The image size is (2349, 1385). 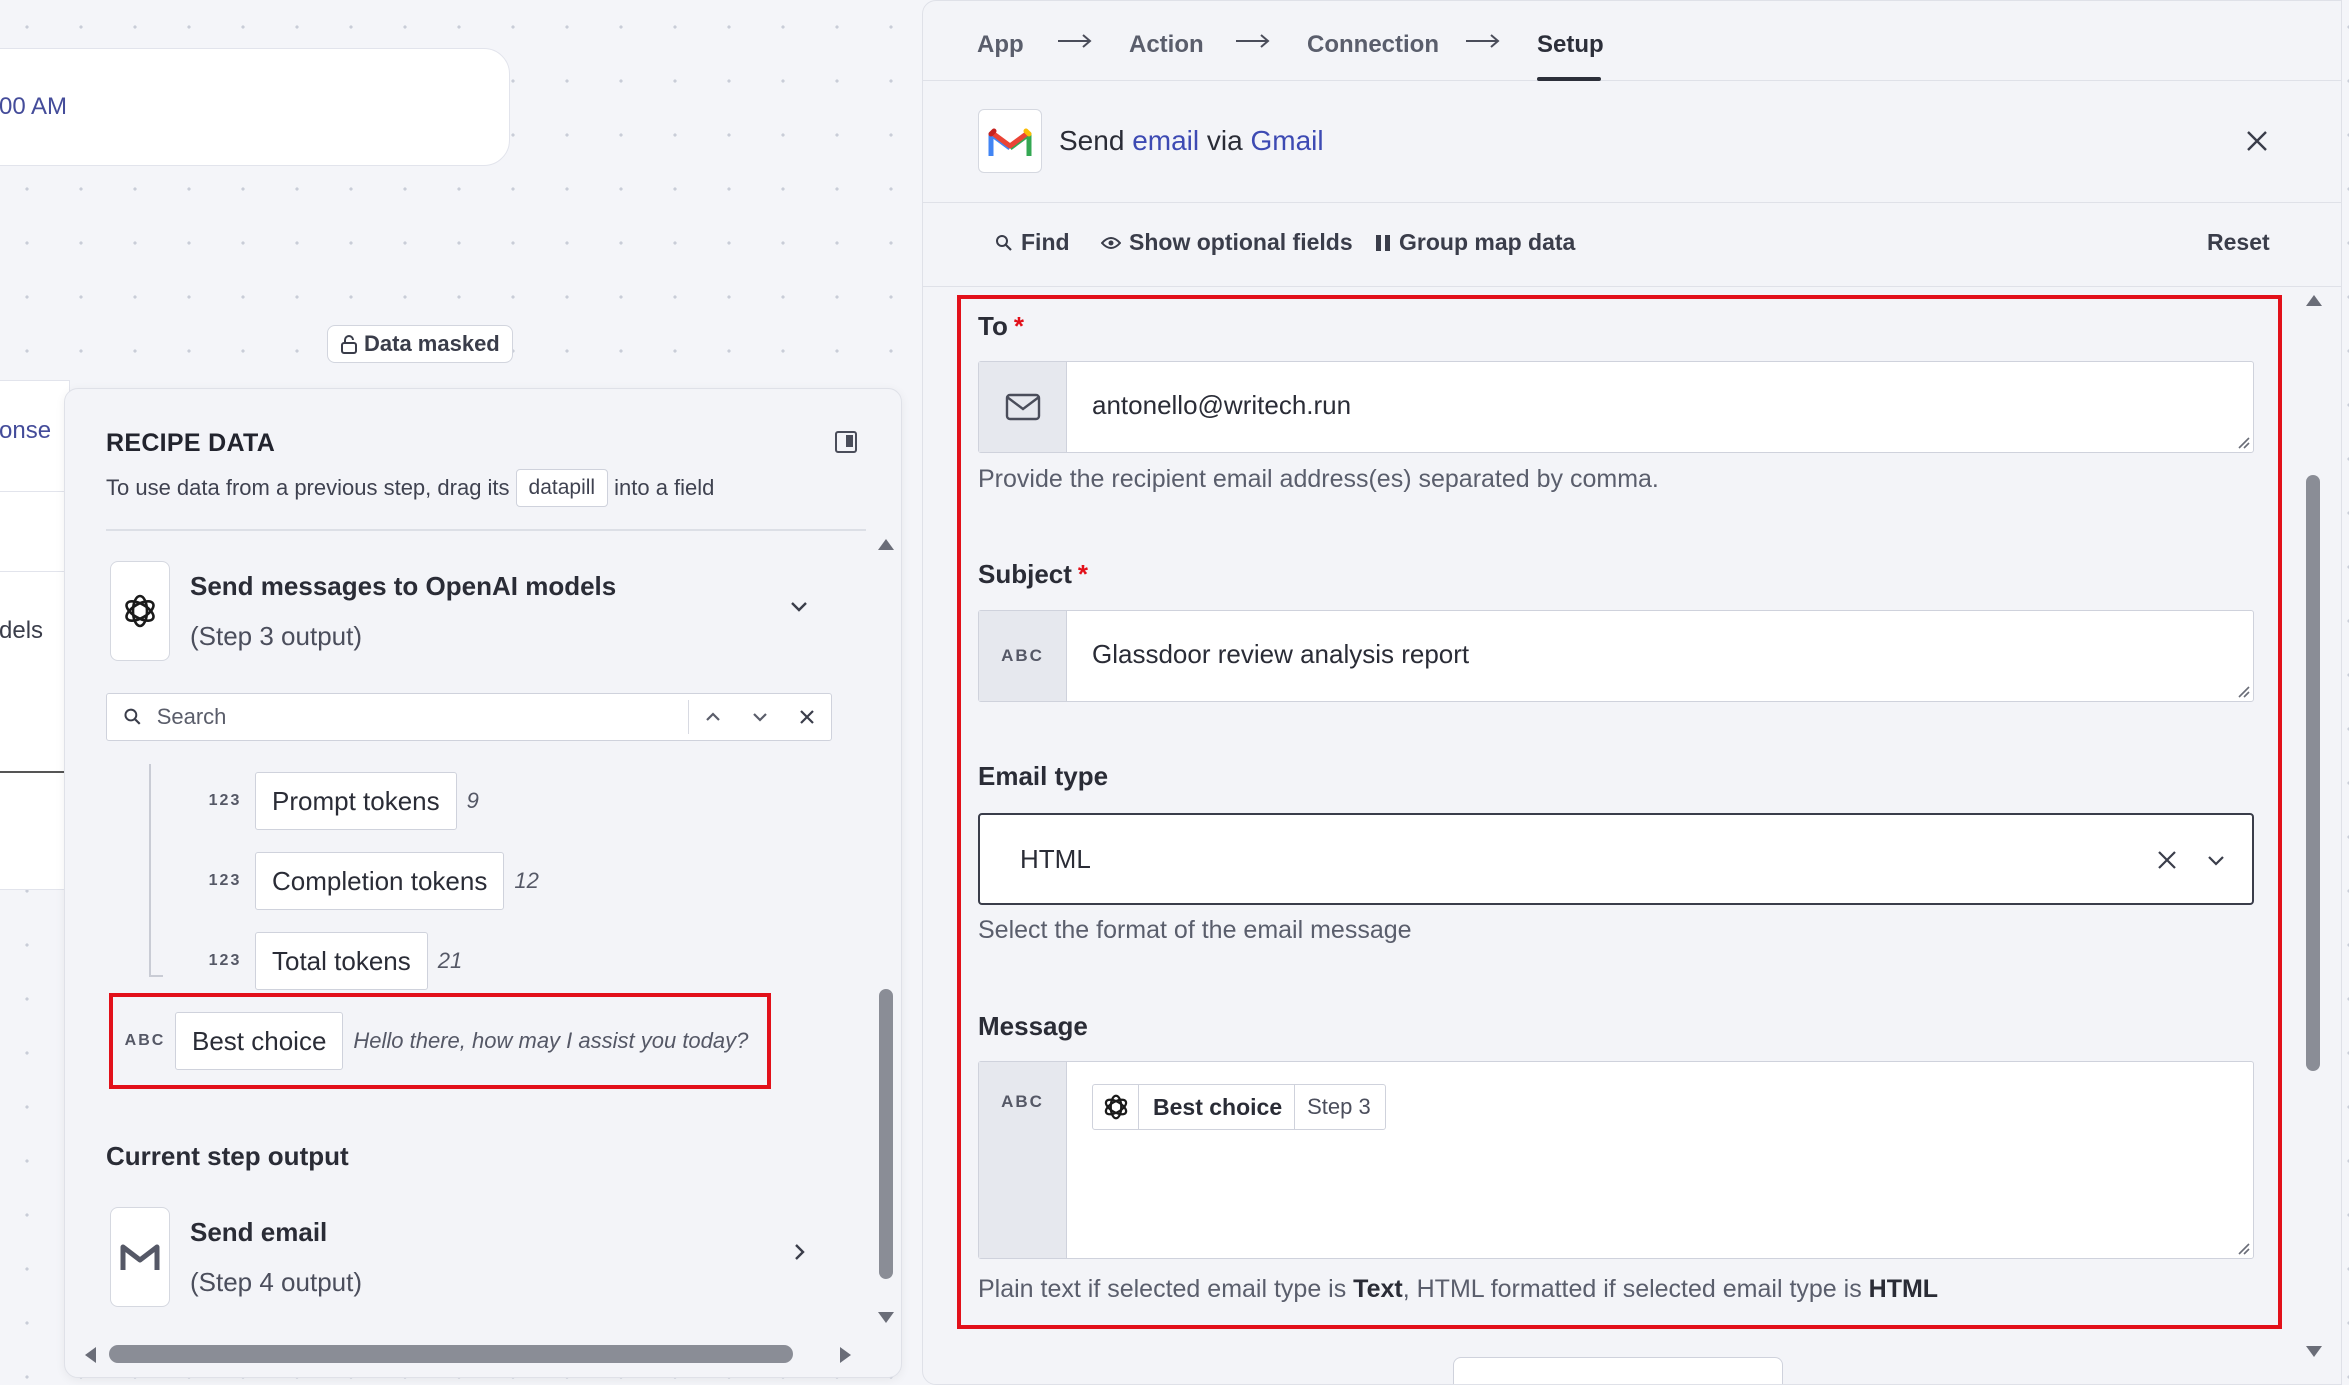 I want to click on data-masked-label: Data masked, so click(x=432, y=343).